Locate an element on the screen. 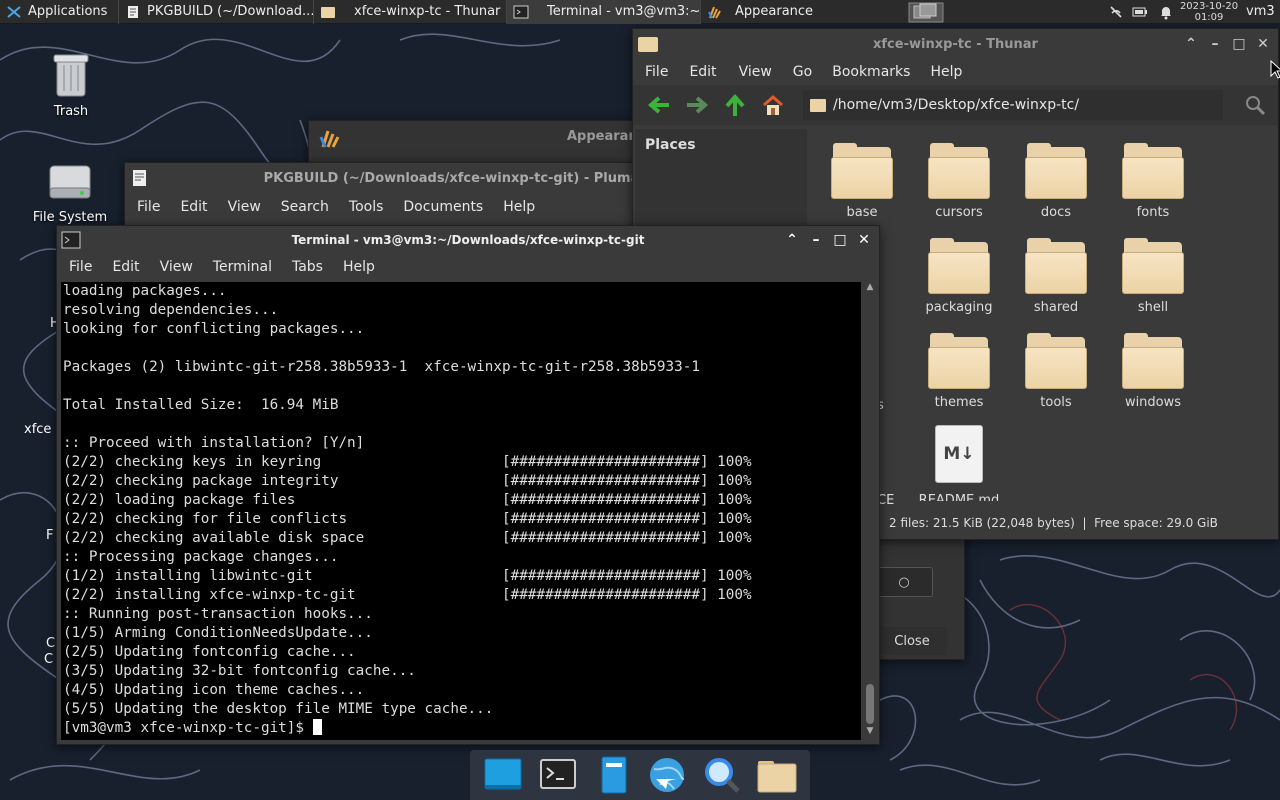 The width and height of the screenshot is (1280, 800). item-label: fonts is located at coordinates (1153, 212).